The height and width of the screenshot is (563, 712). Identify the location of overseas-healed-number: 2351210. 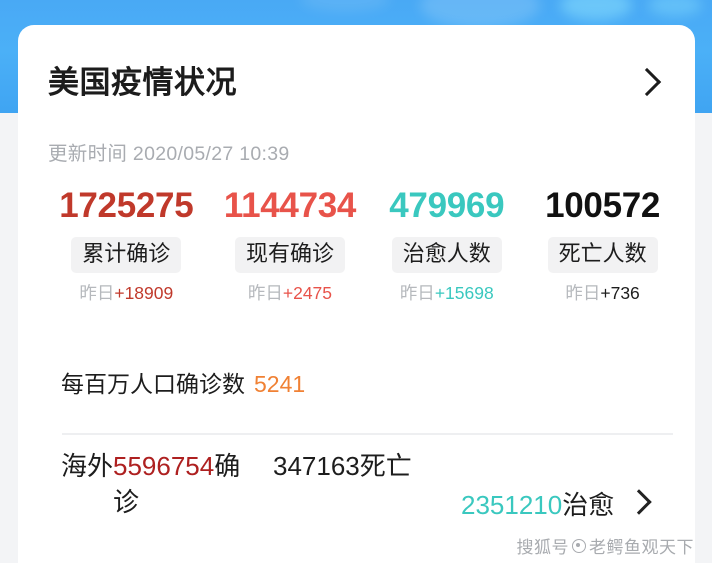
(512, 505).